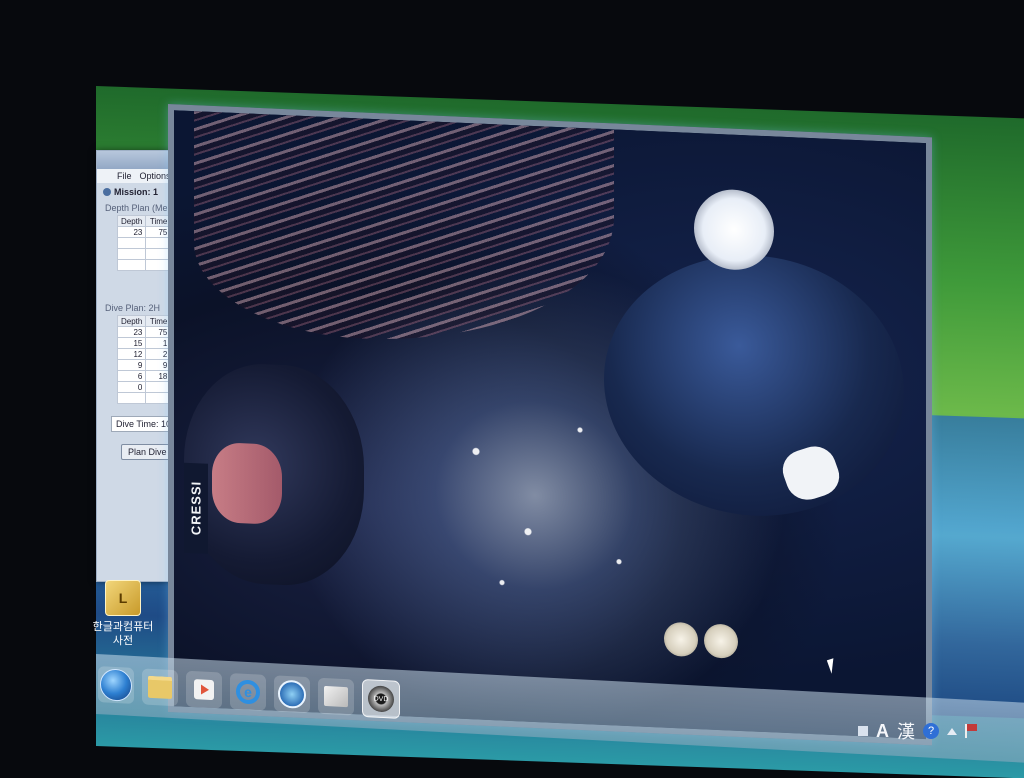 This screenshot has width=1024, height=778. I want to click on cable-bundle, so click(404, 230).